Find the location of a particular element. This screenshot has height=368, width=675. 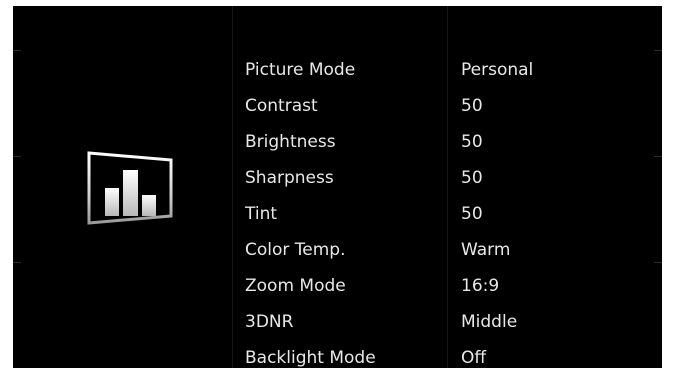

menu-item-label: Color Temp. is located at coordinates (295, 250).